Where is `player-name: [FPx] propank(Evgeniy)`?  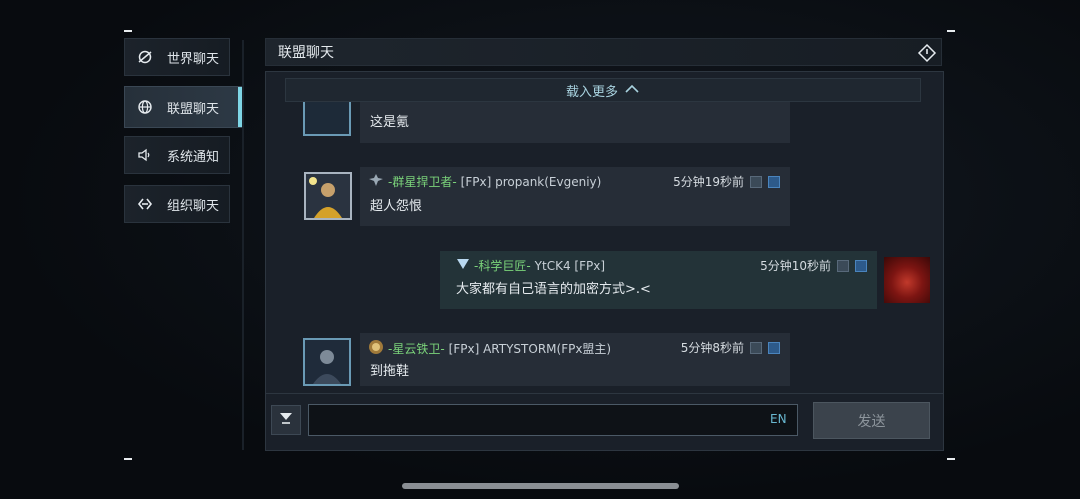 player-name: [FPx] propank(Evgeniy) is located at coordinates (531, 182).